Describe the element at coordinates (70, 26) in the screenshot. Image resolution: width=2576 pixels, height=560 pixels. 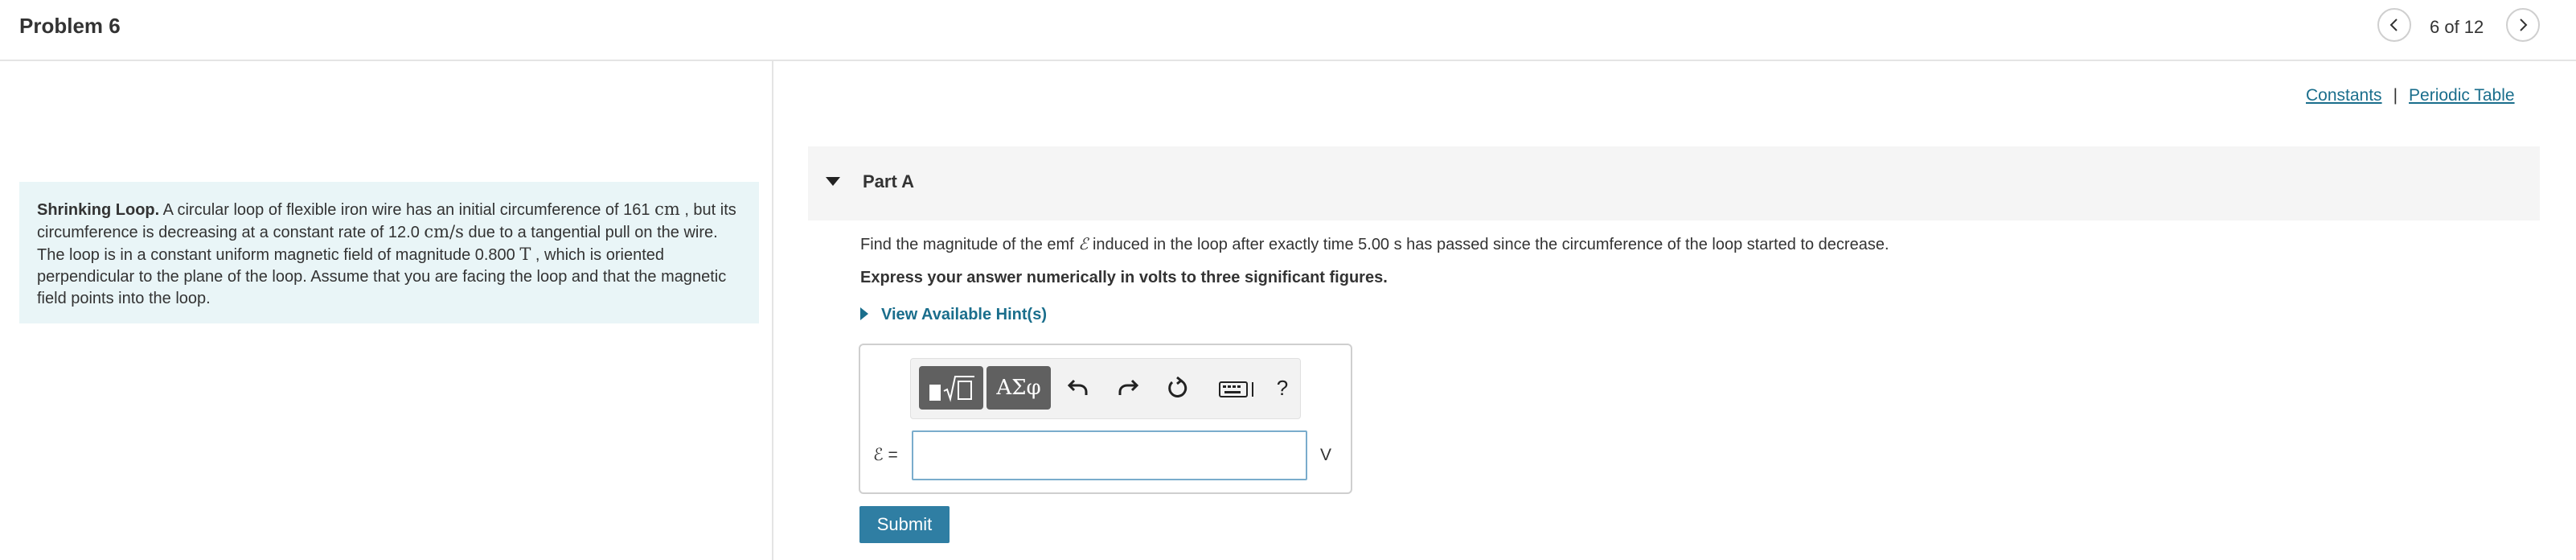
I see `problem-title: Problem 6` at that location.